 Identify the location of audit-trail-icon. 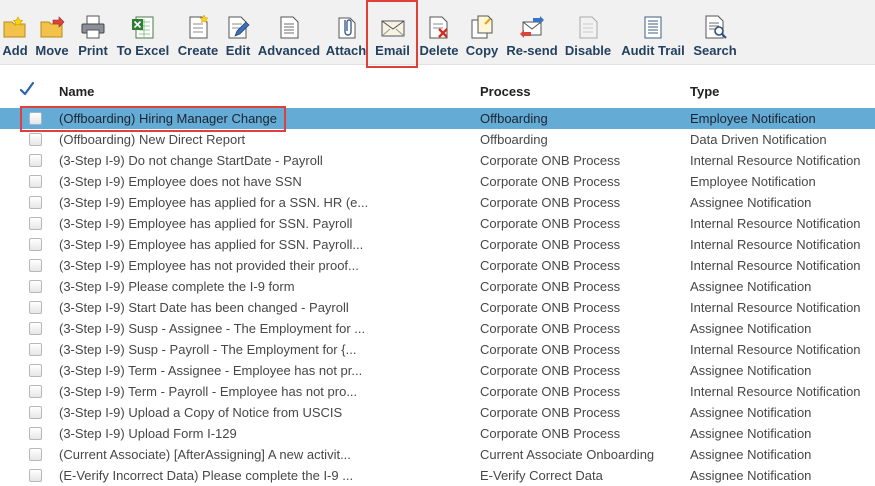
(653, 27).